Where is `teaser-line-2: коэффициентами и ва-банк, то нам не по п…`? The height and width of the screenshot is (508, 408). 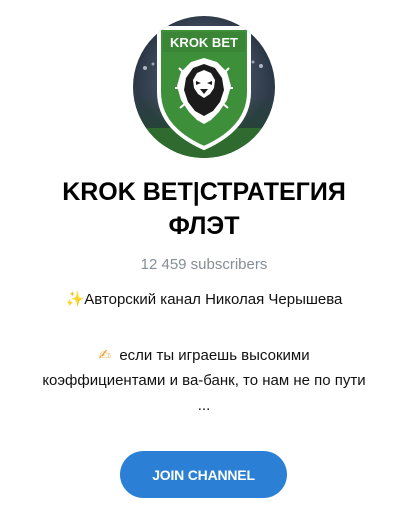
teaser-line-2: коэффициентами и ва-банк, то нам не по п… is located at coordinates (204, 380).